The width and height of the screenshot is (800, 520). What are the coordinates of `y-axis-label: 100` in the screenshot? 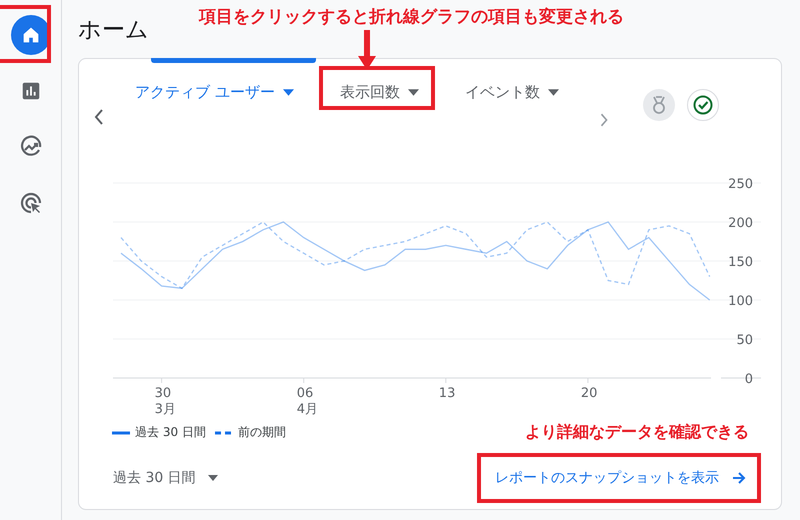 It's located at (740, 301).